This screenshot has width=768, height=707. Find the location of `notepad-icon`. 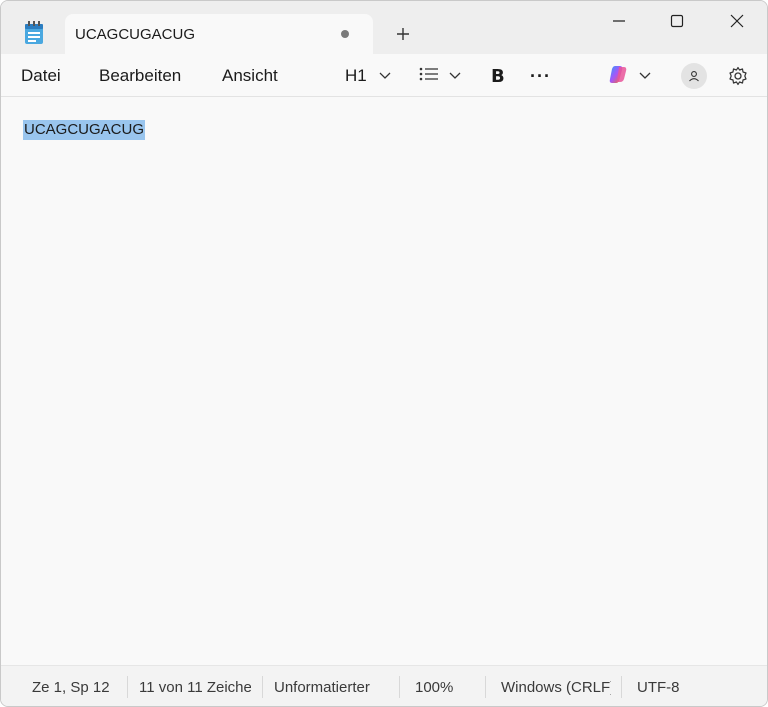

notepad-icon is located at coordinates (34, 33).